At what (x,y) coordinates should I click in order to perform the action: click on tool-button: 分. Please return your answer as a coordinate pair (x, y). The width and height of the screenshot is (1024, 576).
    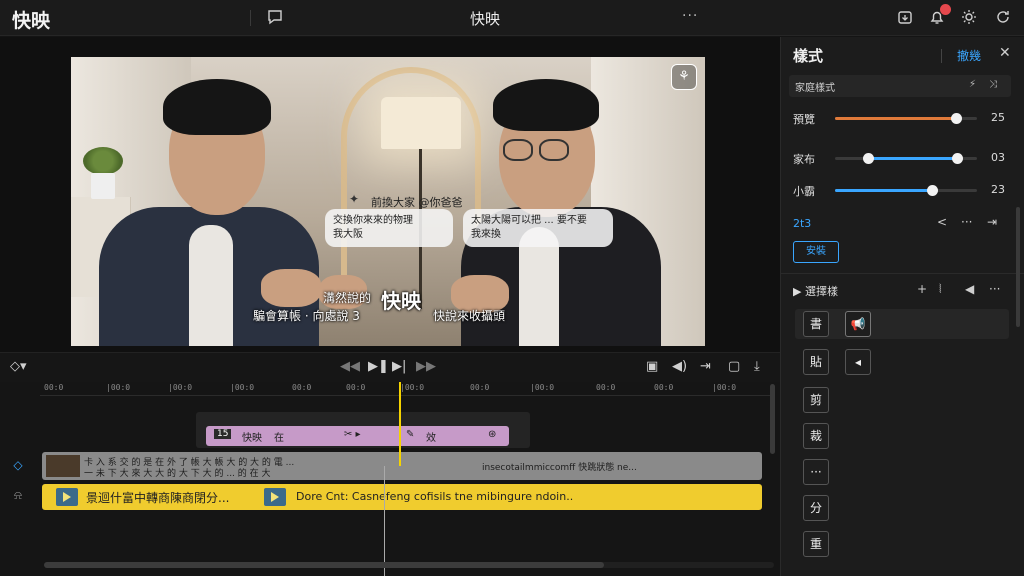
    Looking at the image, I should click on (816, 508).